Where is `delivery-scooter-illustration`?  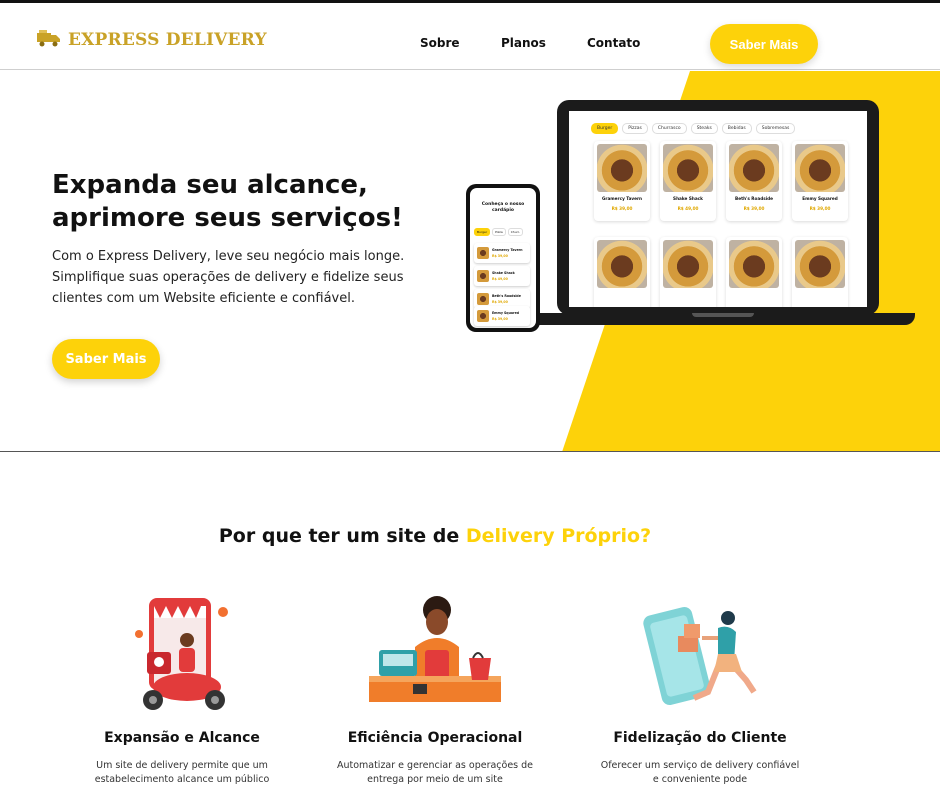
delivery-scooter-illustration is located at coordinates (181, 654).